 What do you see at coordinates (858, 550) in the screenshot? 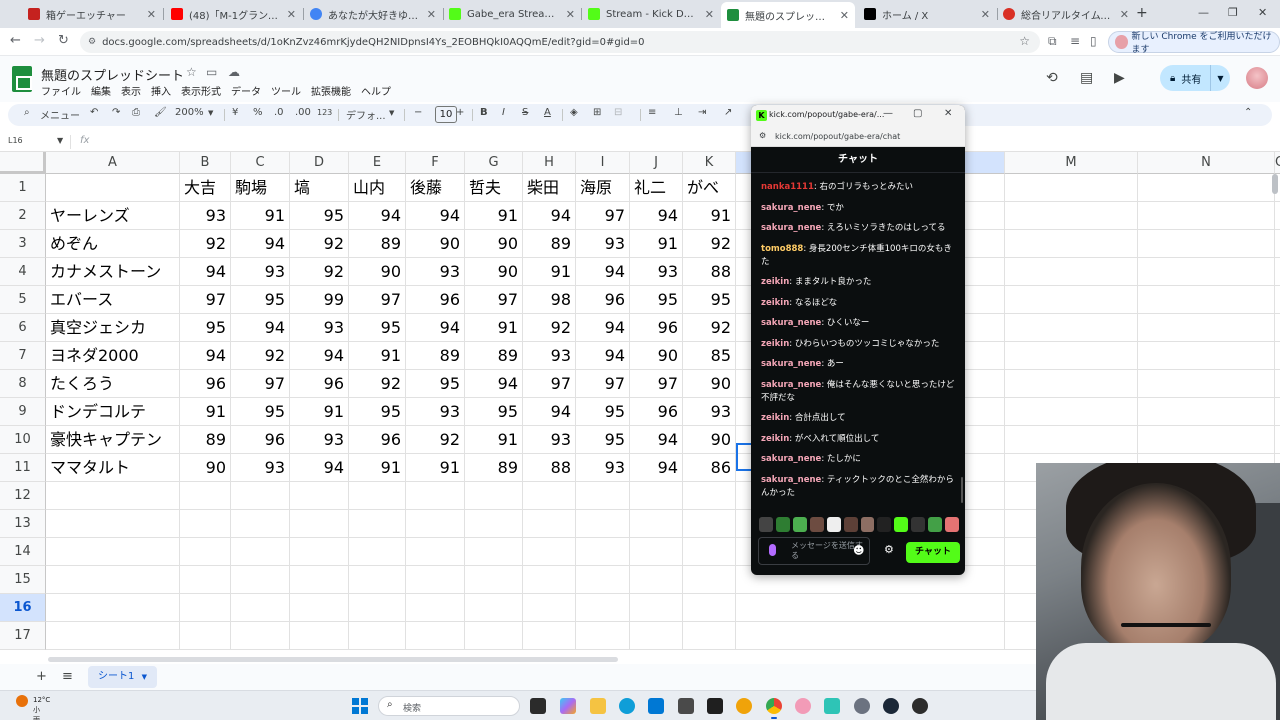
I see `emoji-icon: ☻` at bounding box center [858, 550].